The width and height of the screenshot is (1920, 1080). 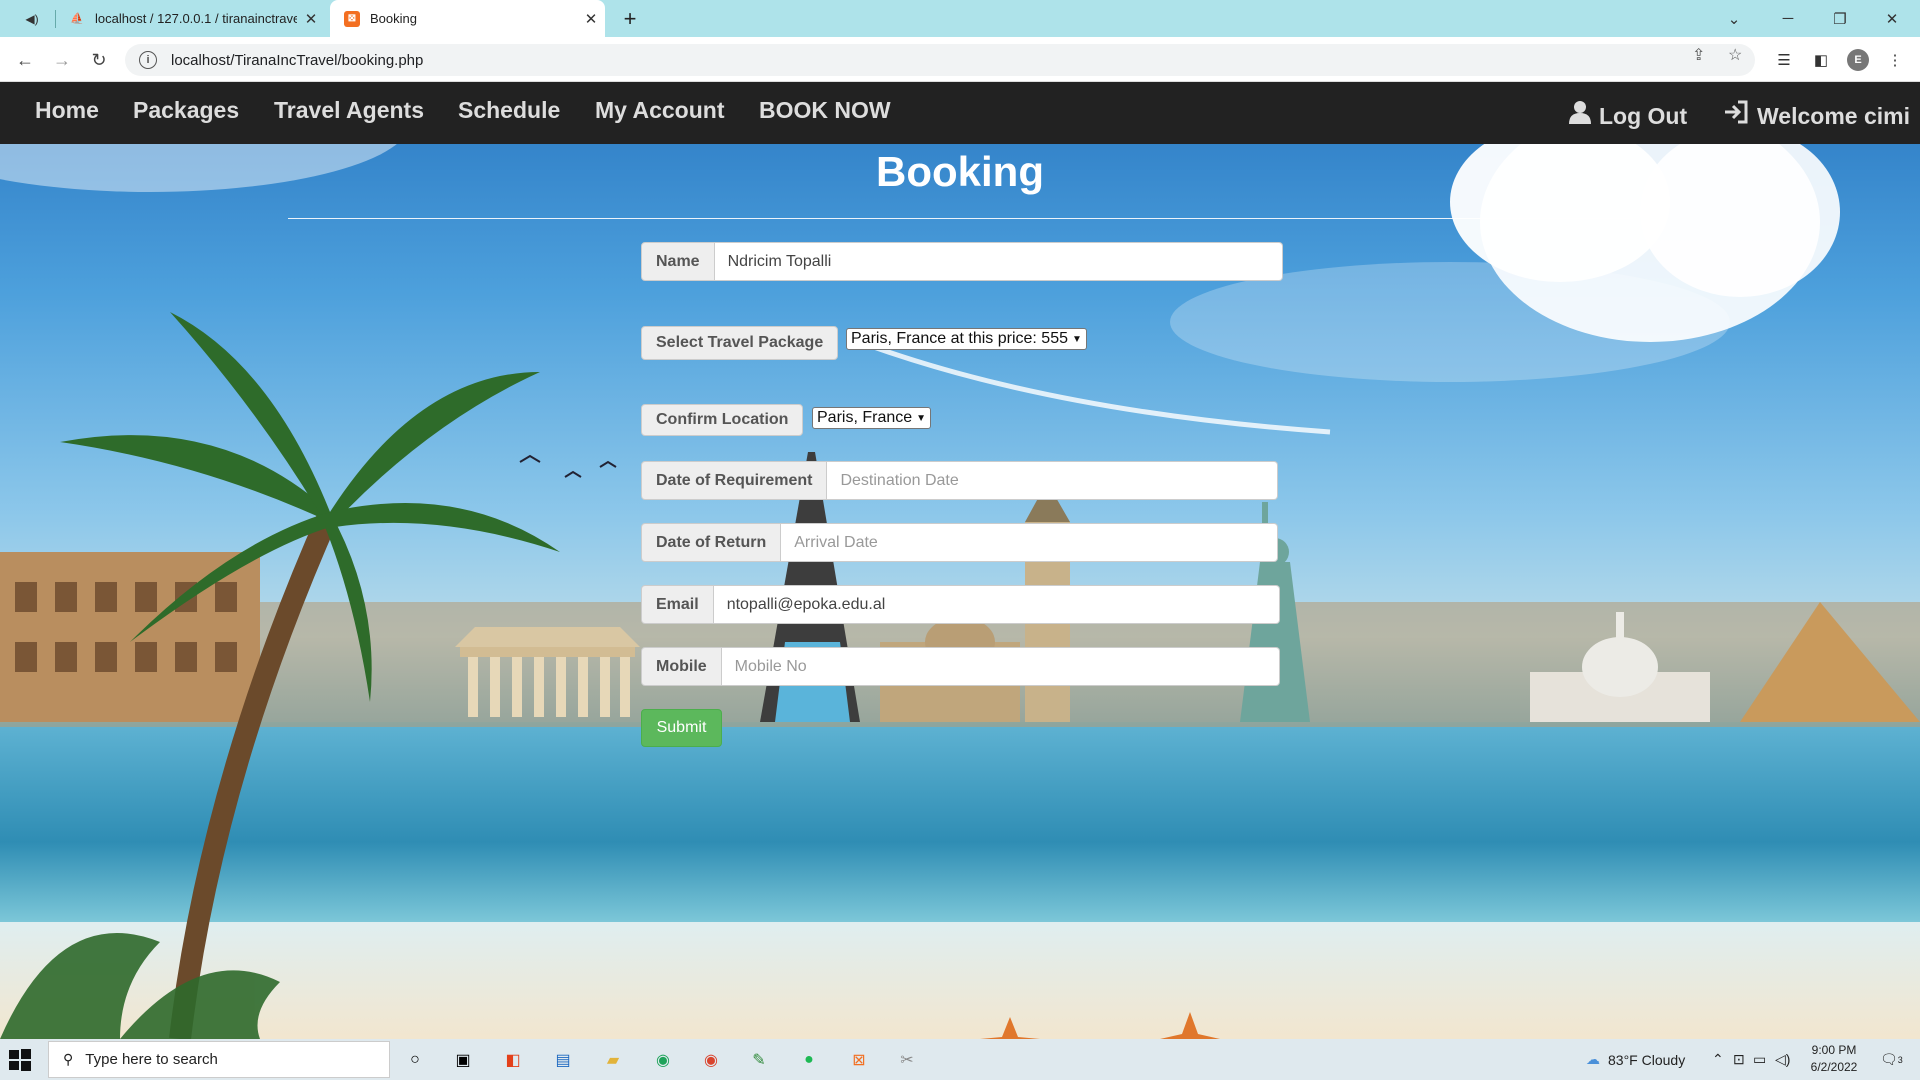 What do you see at coordinates (1834, 1059) in the screenshot?
I see `system-clock: 9:00 PM 6/2/2022` at bounding box center [1834, 1059].